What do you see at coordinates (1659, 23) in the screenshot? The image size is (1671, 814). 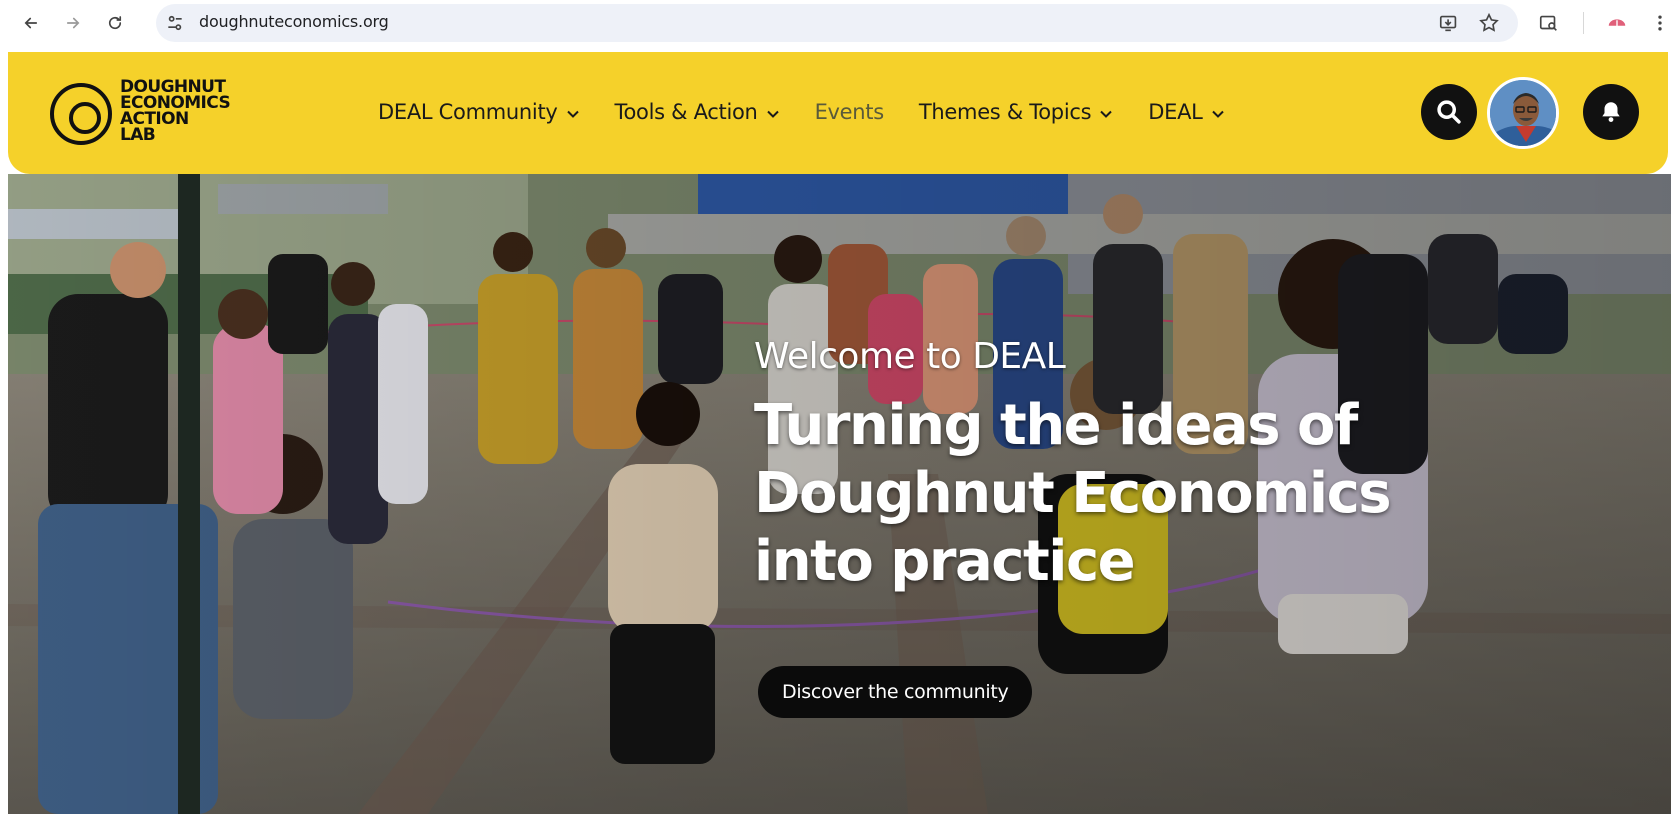 I see `kebab-menu-icon` at bounding box center [1659, 23].